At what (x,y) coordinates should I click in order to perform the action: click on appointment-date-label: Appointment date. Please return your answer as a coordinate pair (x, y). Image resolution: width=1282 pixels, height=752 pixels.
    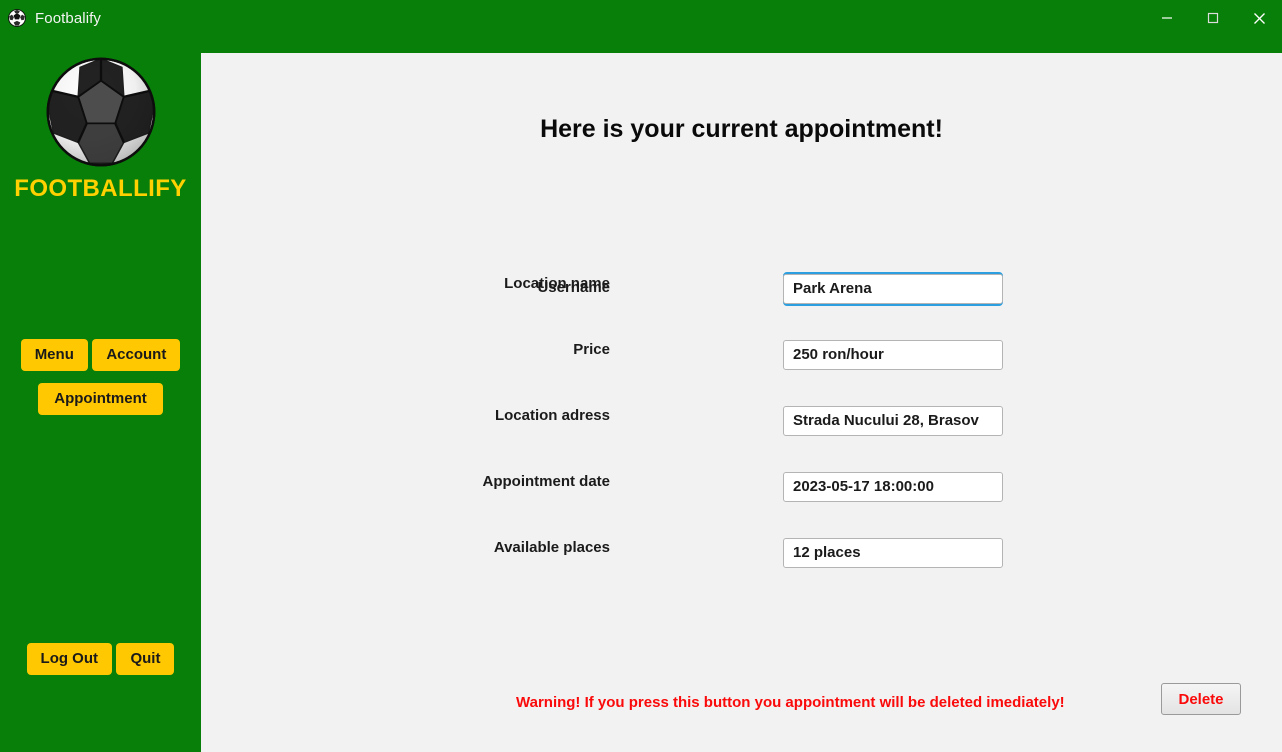
    Looking at the image, I should click on (546, 481).